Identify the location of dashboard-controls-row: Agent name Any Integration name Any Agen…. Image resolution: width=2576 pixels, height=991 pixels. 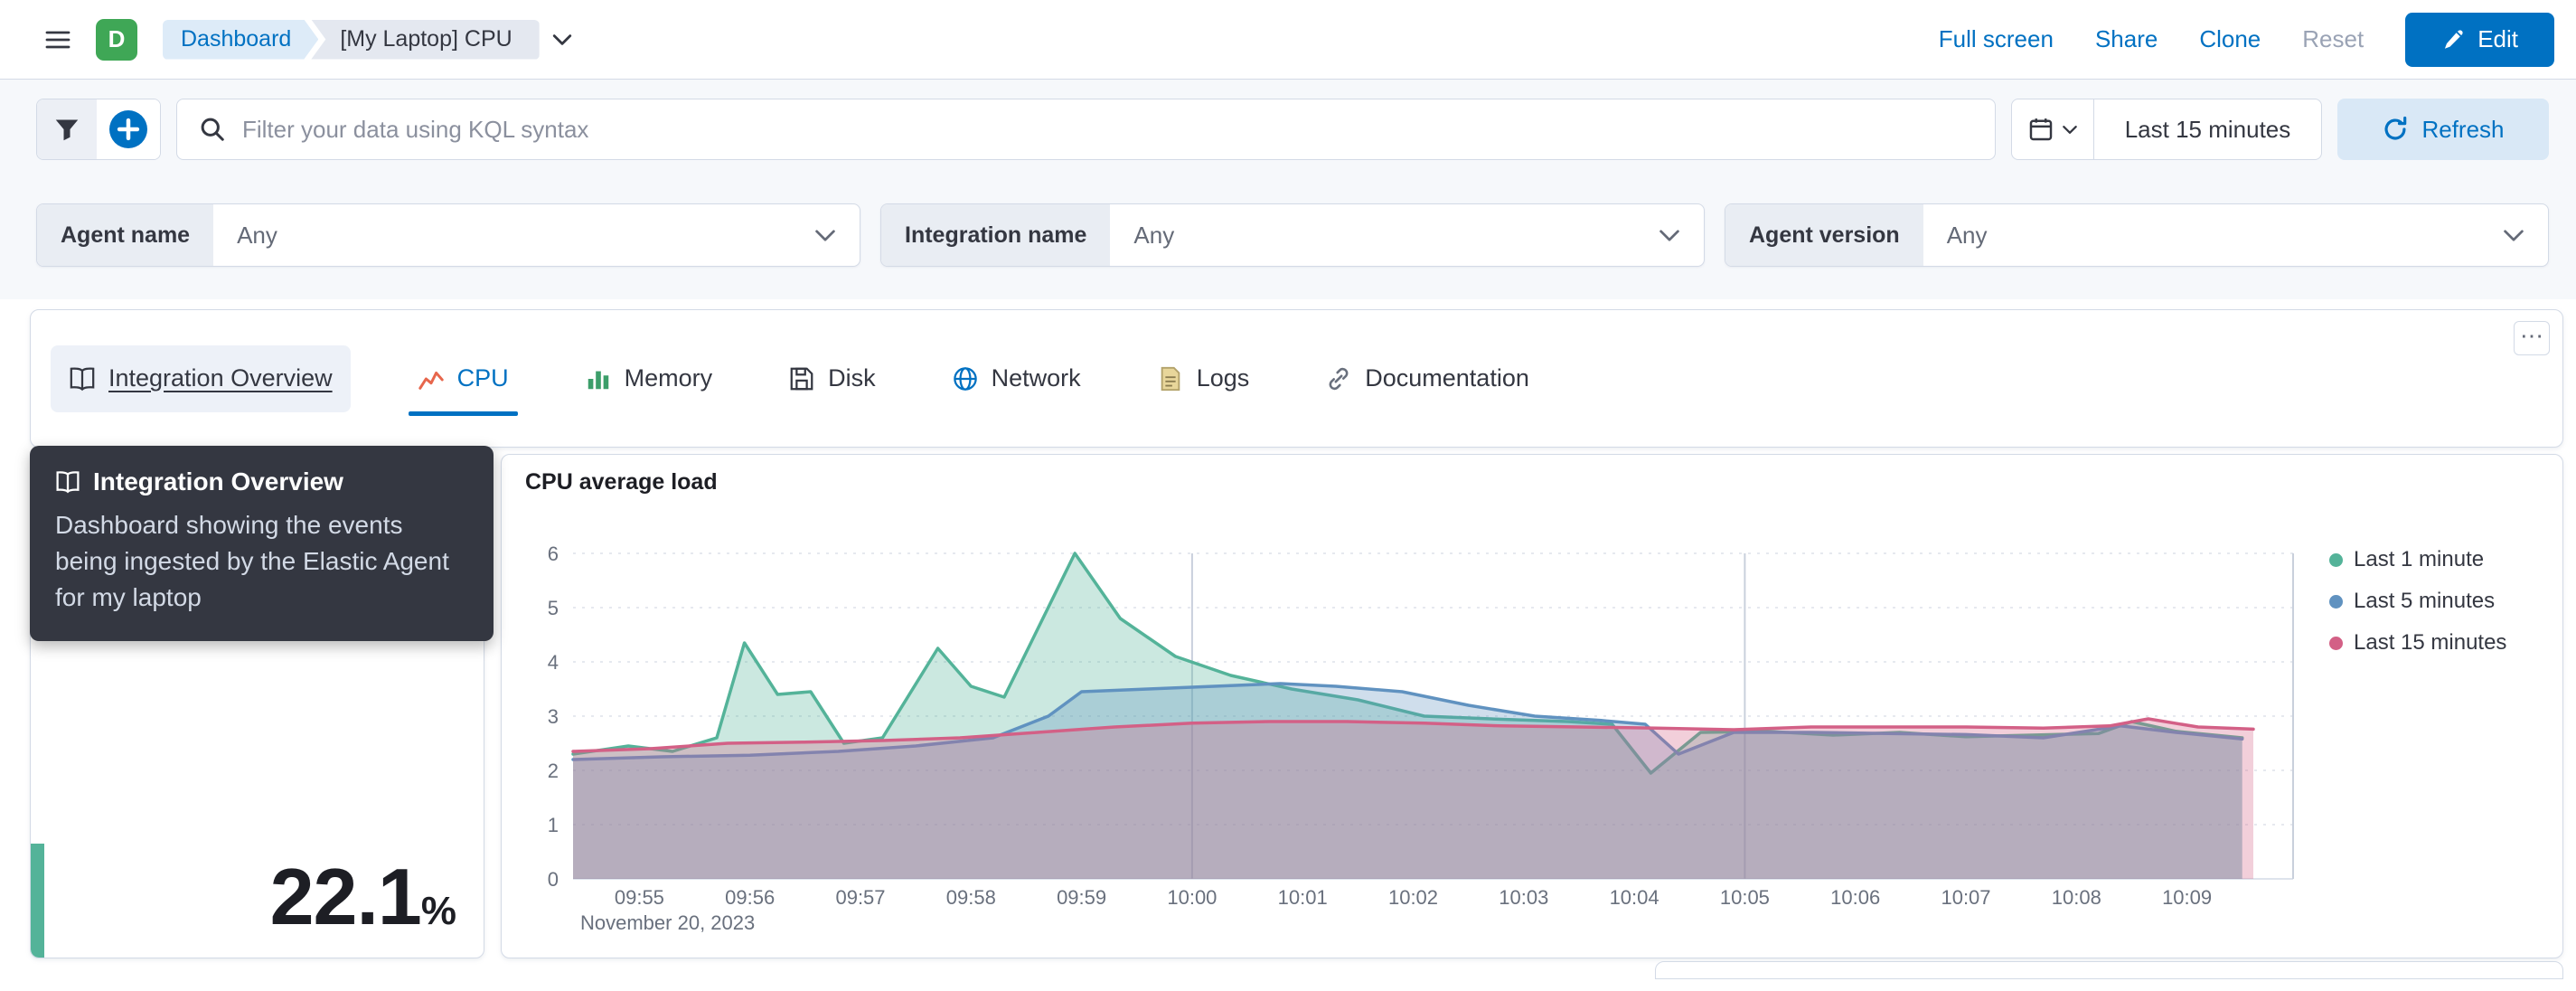
(1292, 235).